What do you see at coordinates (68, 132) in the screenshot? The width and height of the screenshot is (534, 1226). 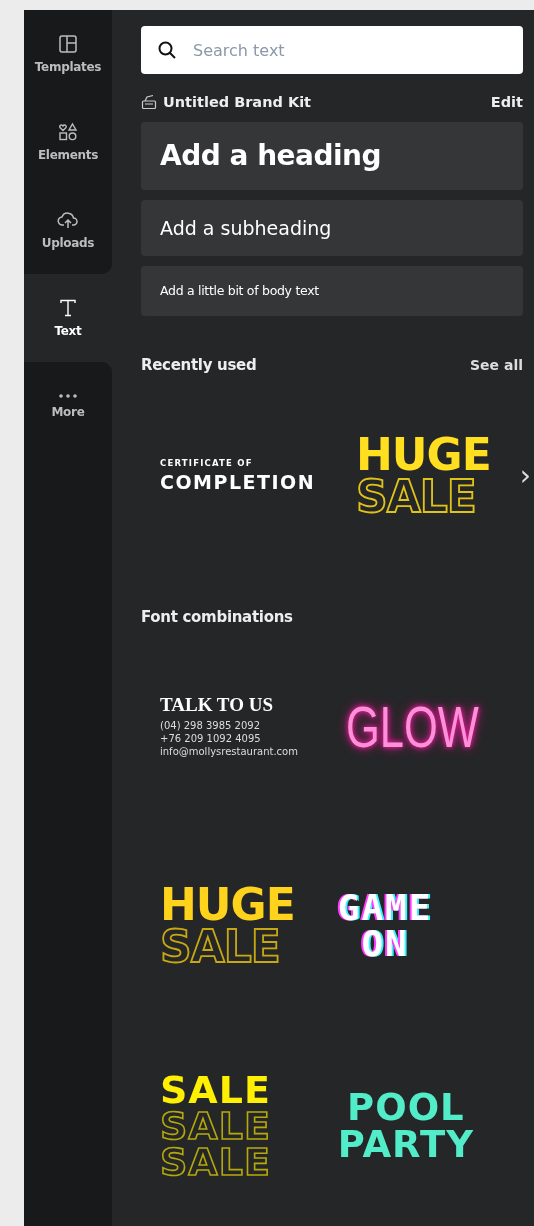 I see `shapes-icon` at bounding box center [68, 132].